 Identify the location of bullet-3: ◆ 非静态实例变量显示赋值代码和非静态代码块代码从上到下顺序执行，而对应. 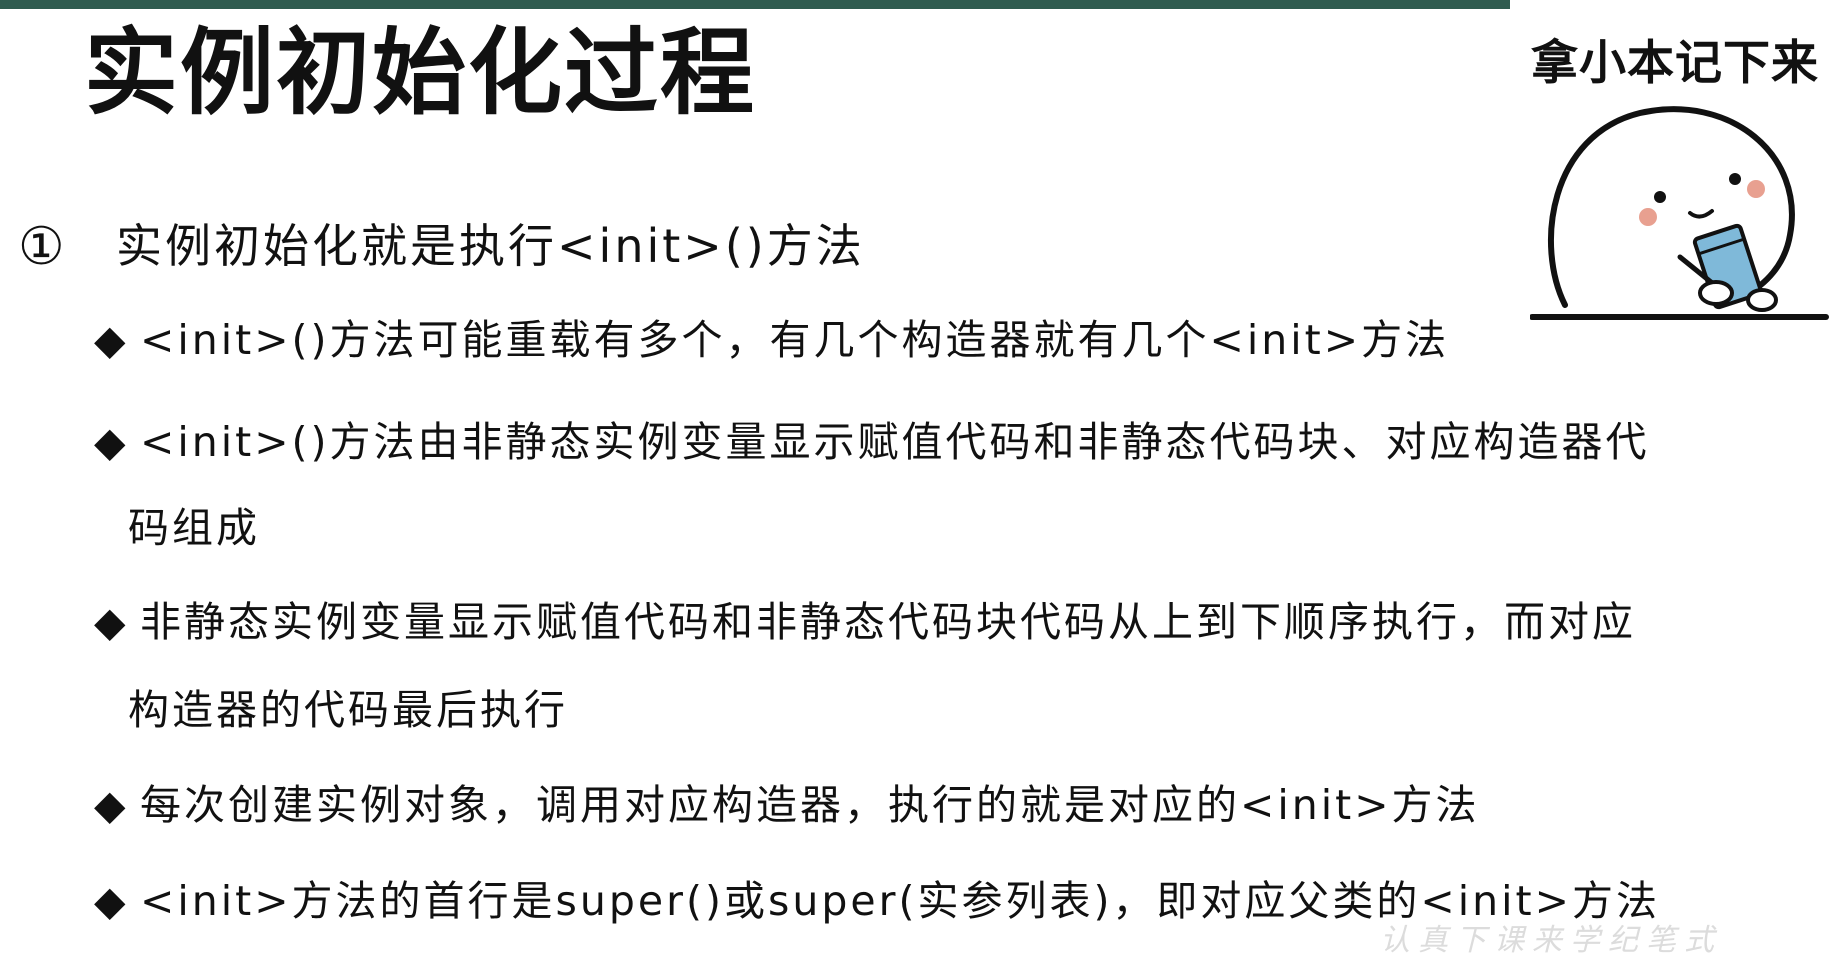
(865, 622).